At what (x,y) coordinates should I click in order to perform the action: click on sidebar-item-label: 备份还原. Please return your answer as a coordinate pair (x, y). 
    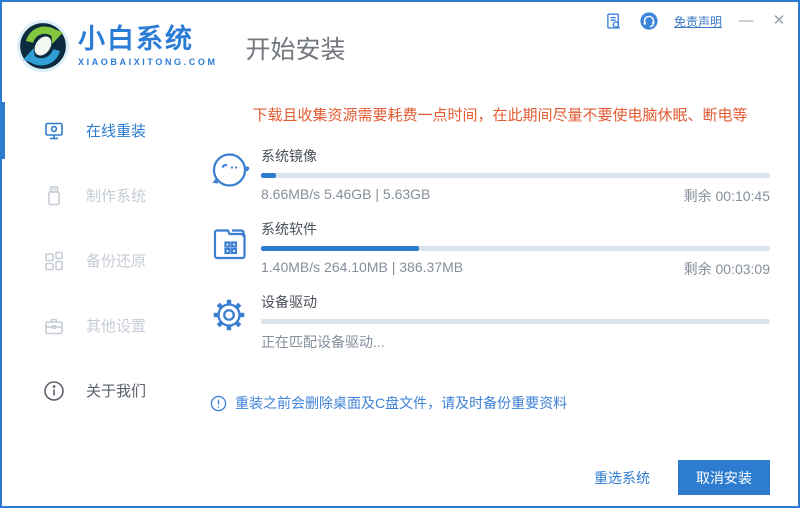
    Looking at the image, I should click on (116, 261).